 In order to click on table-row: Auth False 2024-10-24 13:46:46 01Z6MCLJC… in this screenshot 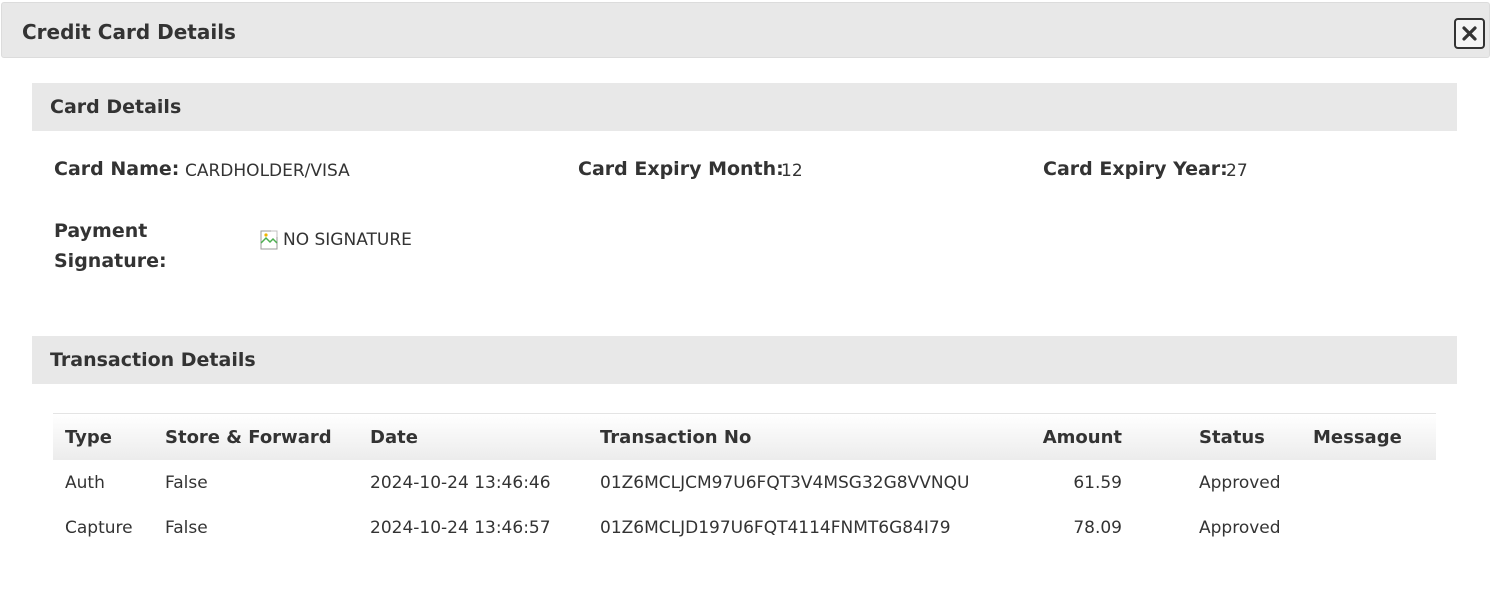, I will do `click(744, 482)`.